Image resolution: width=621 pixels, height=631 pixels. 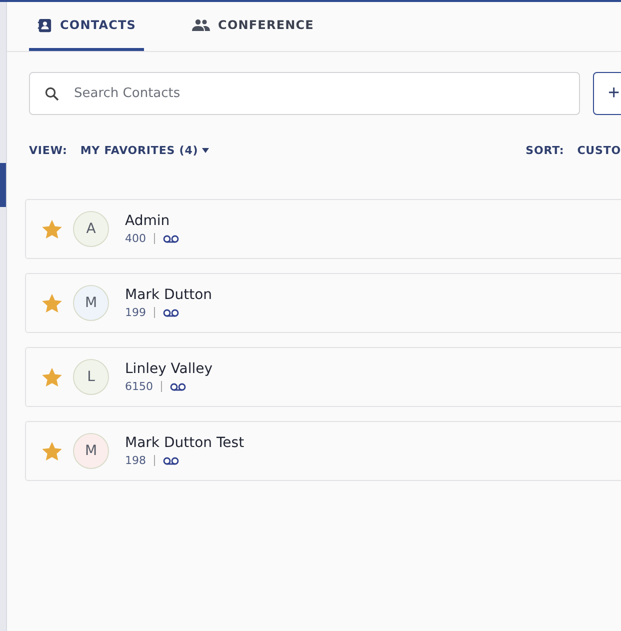 I want to click on contact-card: M Mark Dutton Test 198, so click(x=323, y=451).